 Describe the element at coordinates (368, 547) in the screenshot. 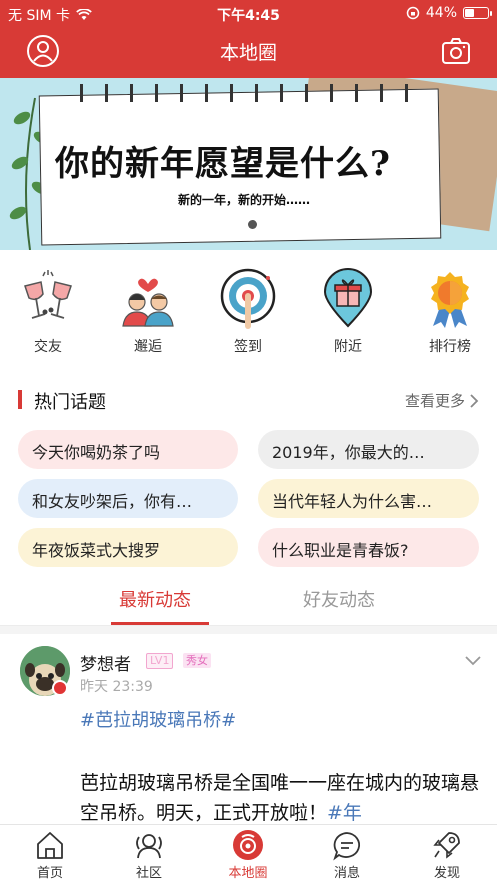

I see `topic-tag: 什么职业是青春饭?` at that location.